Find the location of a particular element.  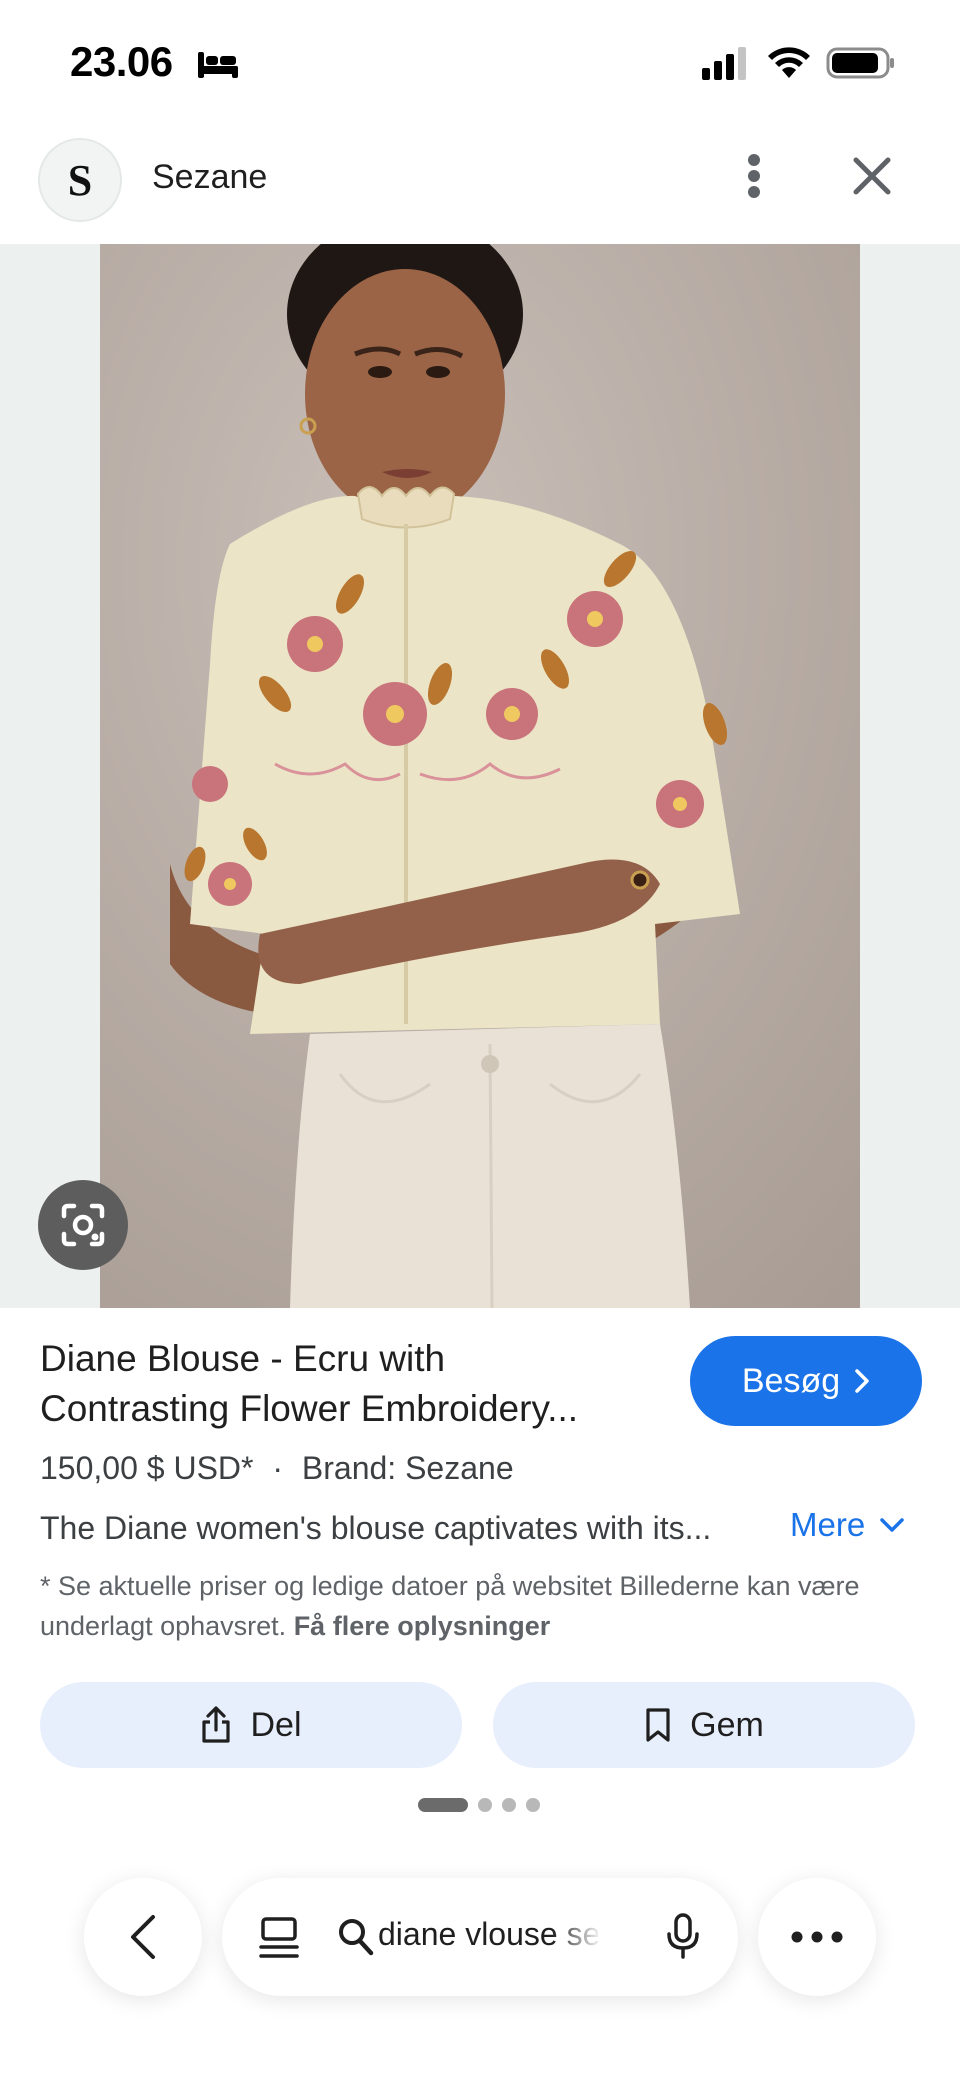

bed-icon is located at coordinates (218, 65).